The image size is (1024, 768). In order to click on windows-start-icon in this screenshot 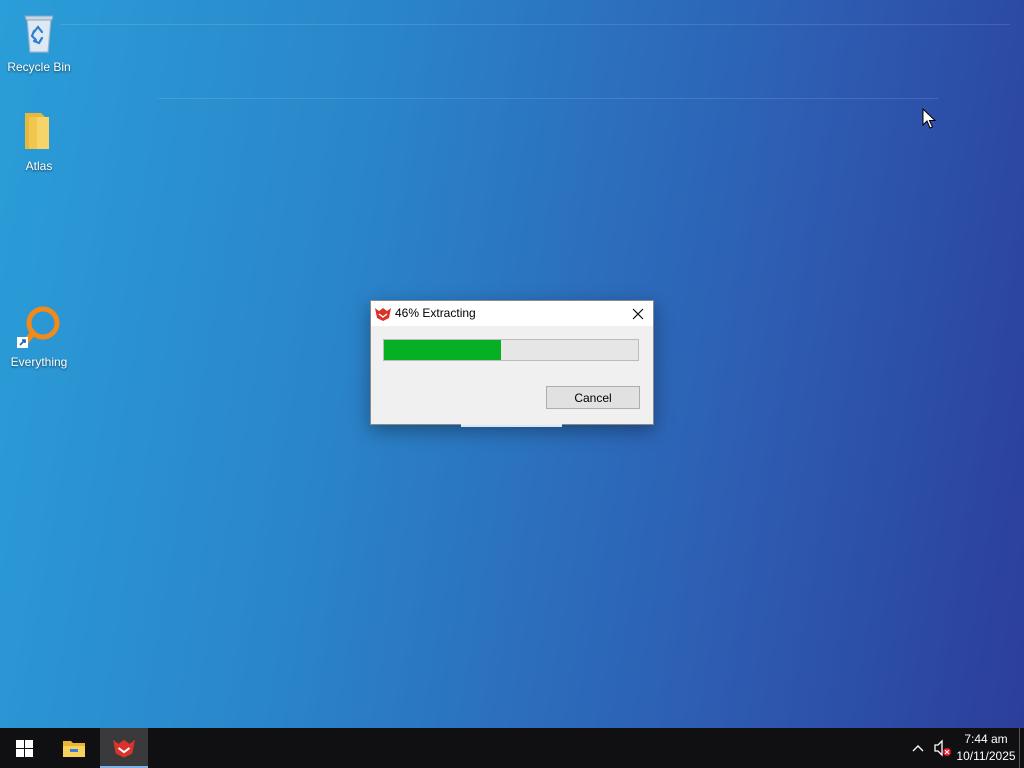, I will do `click(24, 748)`.